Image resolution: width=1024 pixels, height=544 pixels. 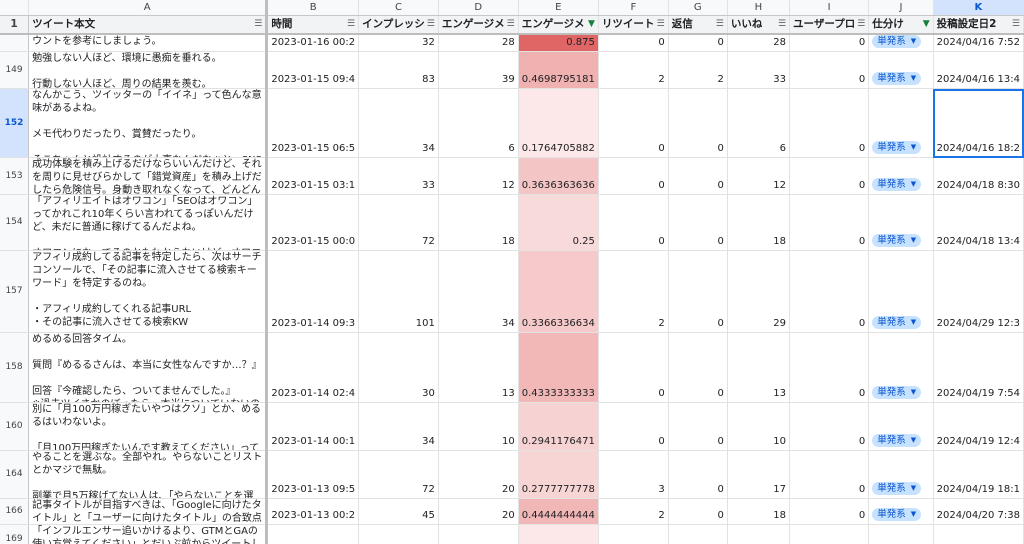 I want to click on post-date-cell, so click(x=978, y=534).